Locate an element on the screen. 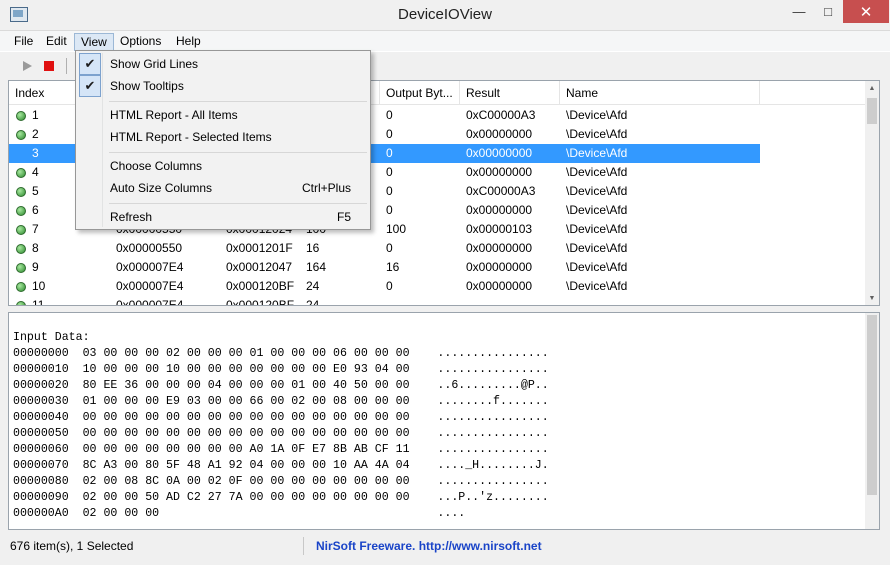  cell-c4: 164 is located at coordinates (316, 267).